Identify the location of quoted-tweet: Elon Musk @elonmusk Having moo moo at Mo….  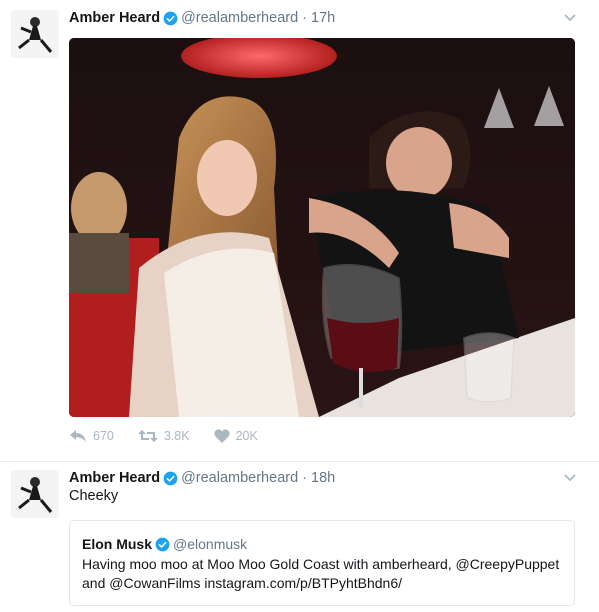
(322, 563).